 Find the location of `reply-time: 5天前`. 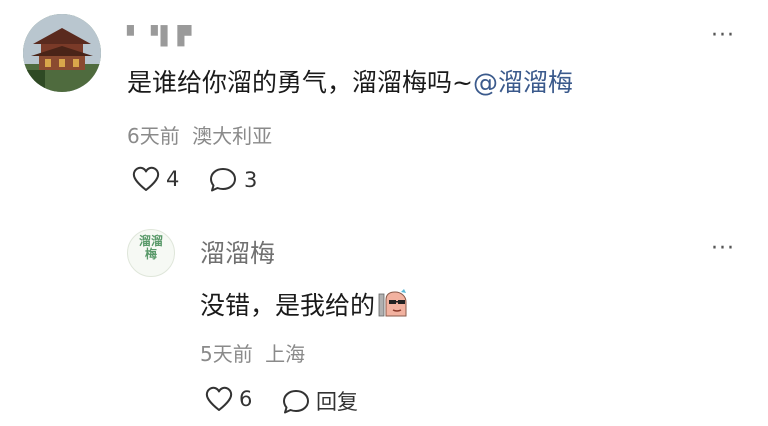

reply-time: 5天前 is located at coordinates (226, 354).